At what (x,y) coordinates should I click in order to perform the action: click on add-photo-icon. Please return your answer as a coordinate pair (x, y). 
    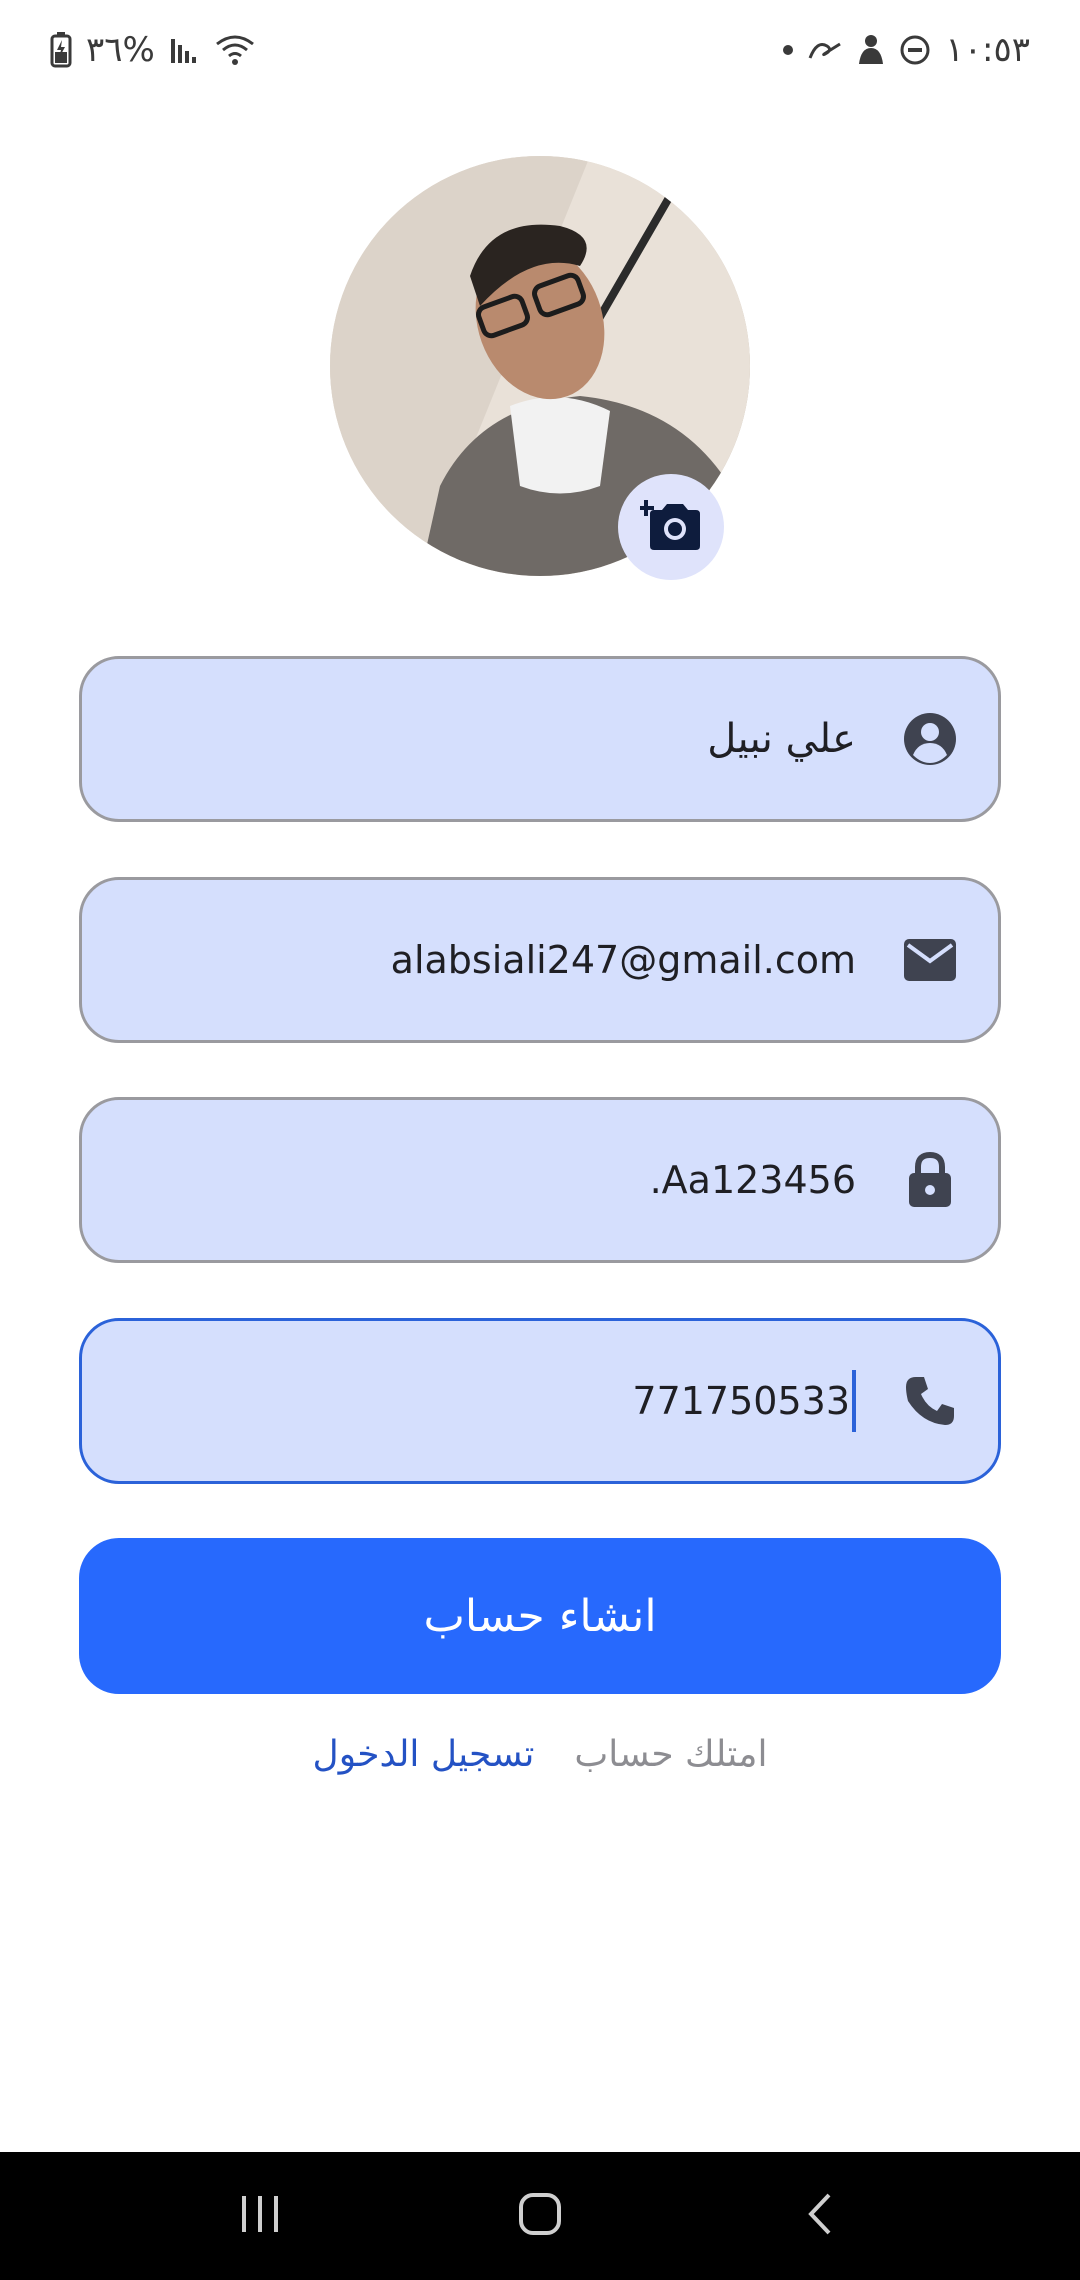
    Looking at the image, I should click on (670, 527).